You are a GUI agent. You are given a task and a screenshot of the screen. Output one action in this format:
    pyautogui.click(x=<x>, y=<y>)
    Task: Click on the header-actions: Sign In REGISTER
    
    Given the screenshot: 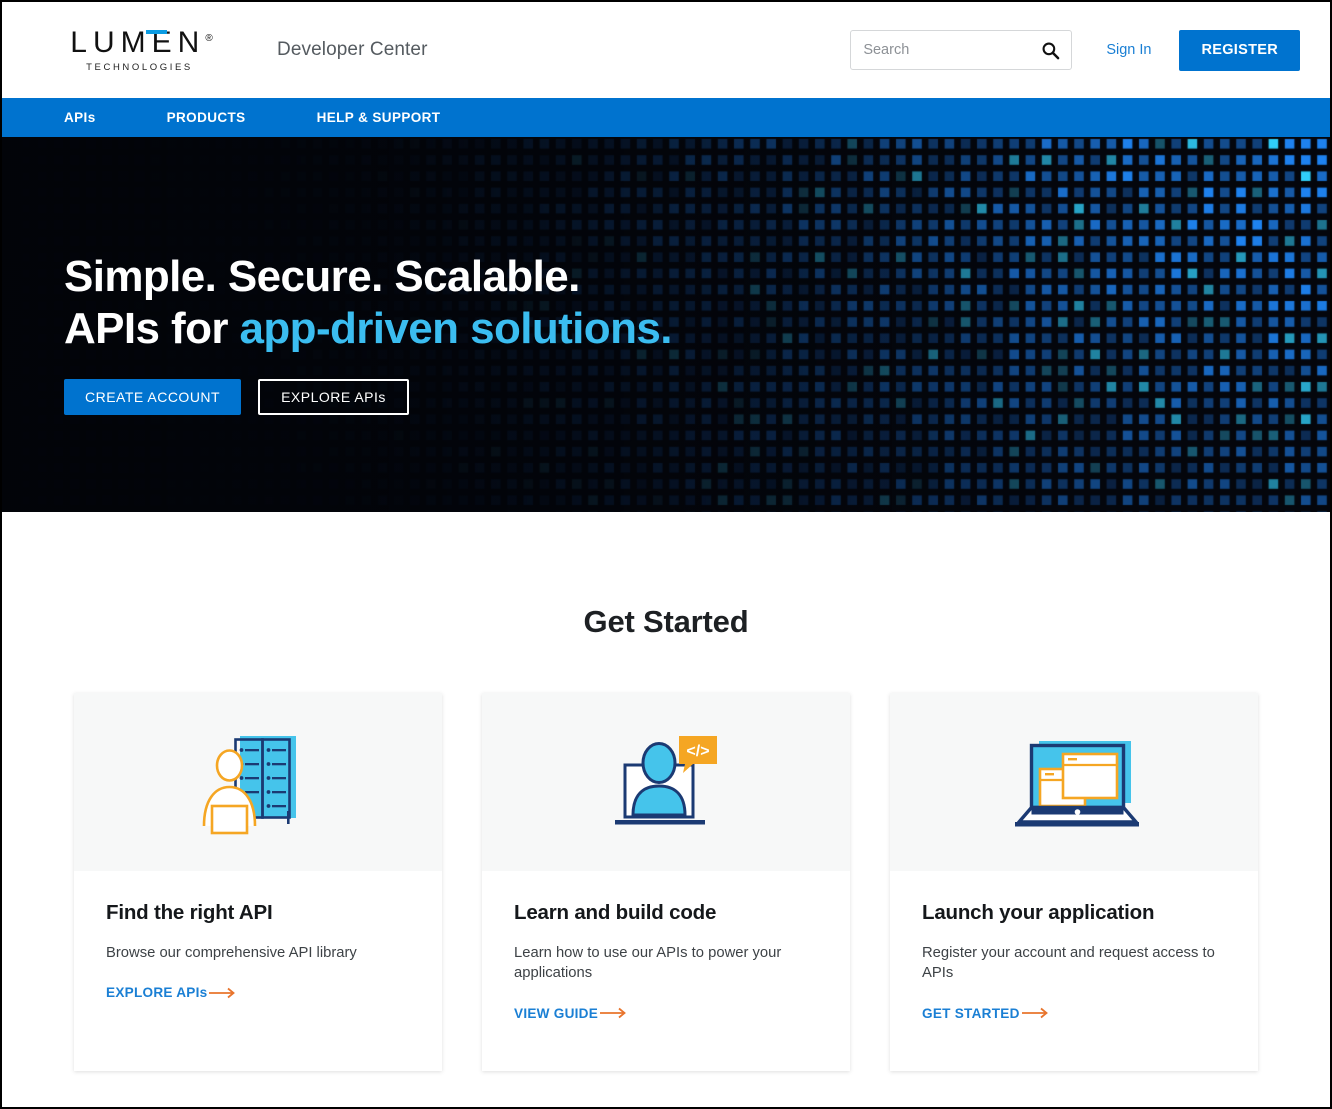 What is the action you would take?
    pyautogui.click(x=1075, y=50)
    